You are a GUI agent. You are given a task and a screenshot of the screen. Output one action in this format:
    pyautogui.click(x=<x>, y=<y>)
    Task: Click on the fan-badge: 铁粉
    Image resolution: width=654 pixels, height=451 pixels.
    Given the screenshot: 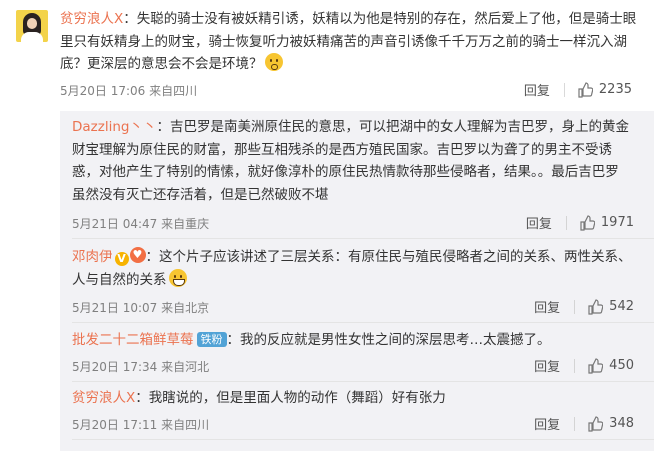 What is the action you would take?
    pyautogui.click(x=211, y=339)
    